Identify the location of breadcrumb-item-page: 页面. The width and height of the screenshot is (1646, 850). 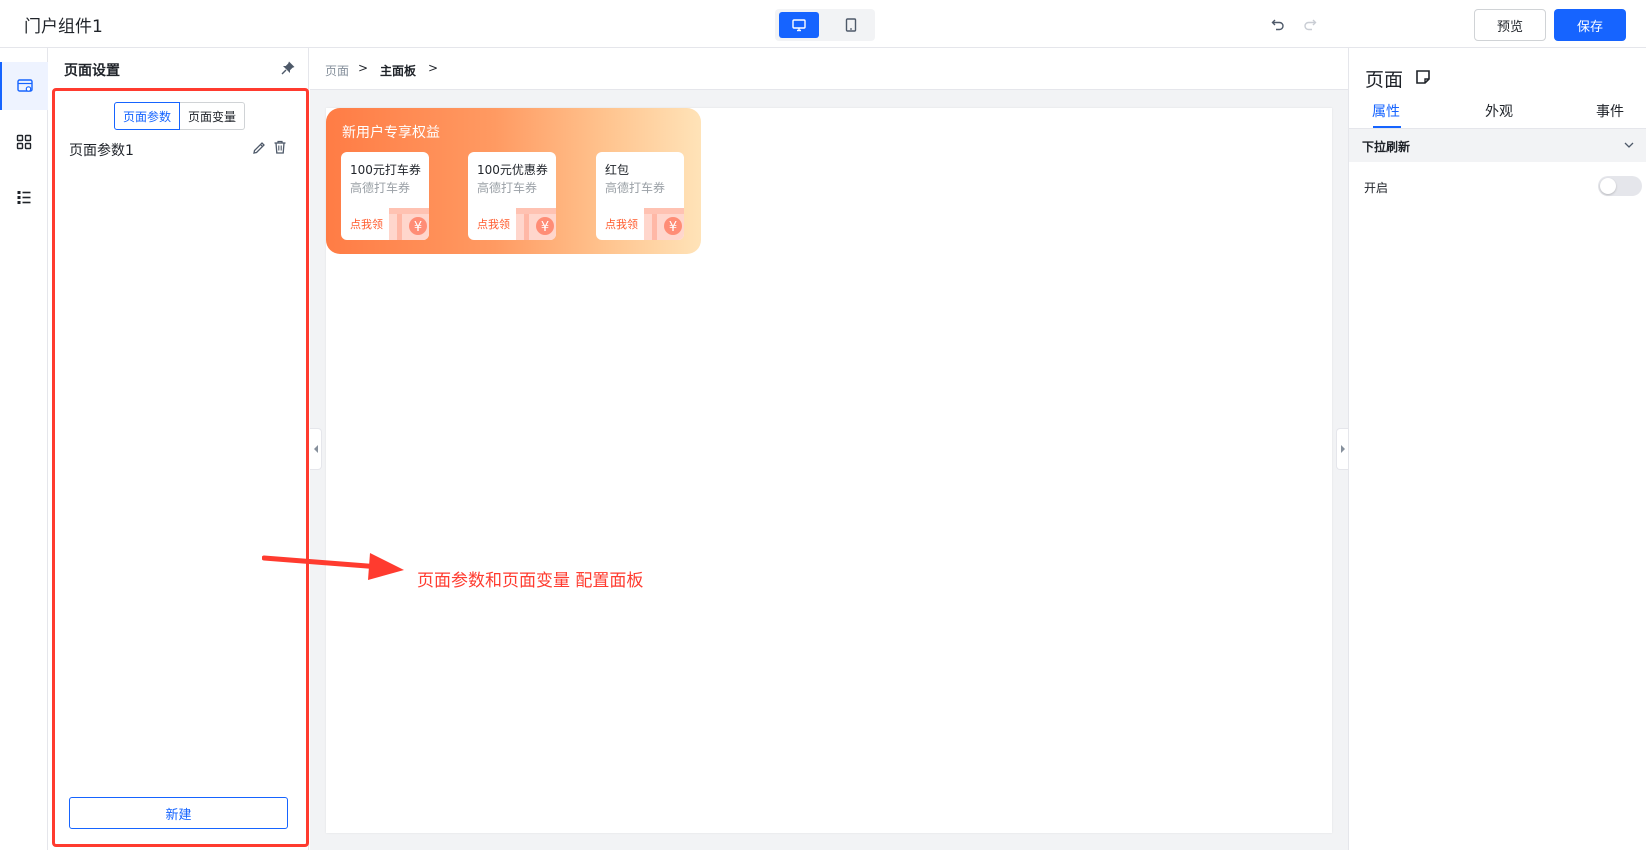
(337, 70).